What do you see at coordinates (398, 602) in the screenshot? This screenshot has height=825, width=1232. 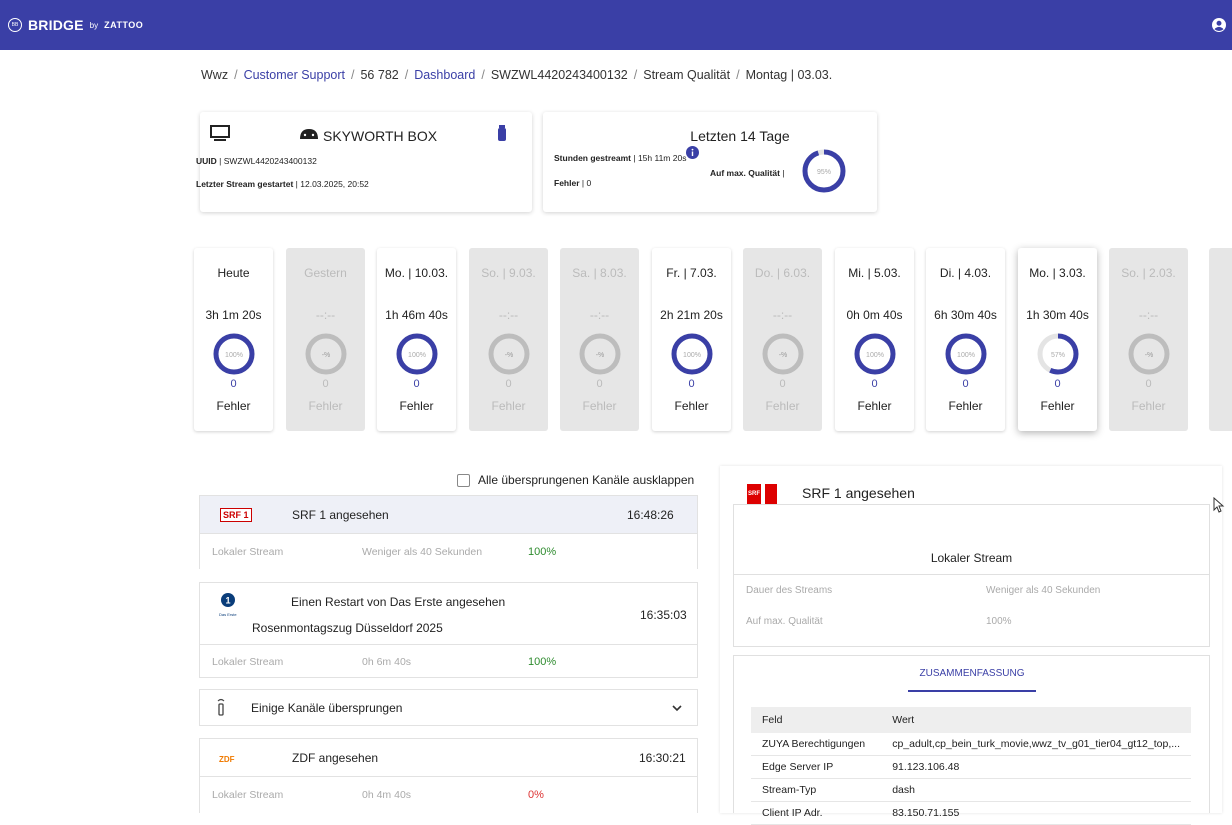 I see `event-title: Einen Restart von Das Erste angesehen` at bounding box center [398, 602].